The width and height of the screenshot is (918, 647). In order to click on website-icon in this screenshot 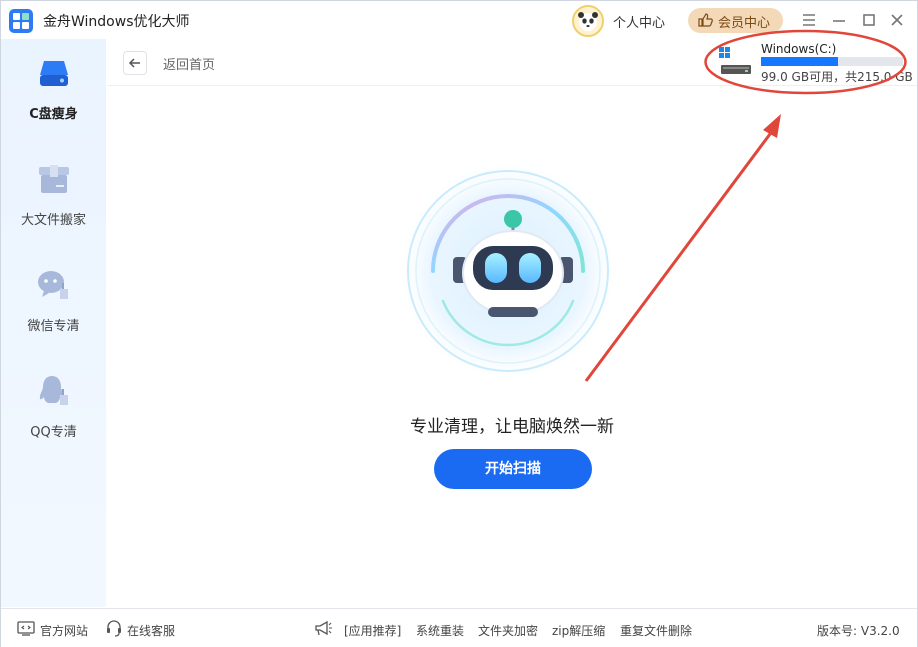, I will do `click(26, 628)`.